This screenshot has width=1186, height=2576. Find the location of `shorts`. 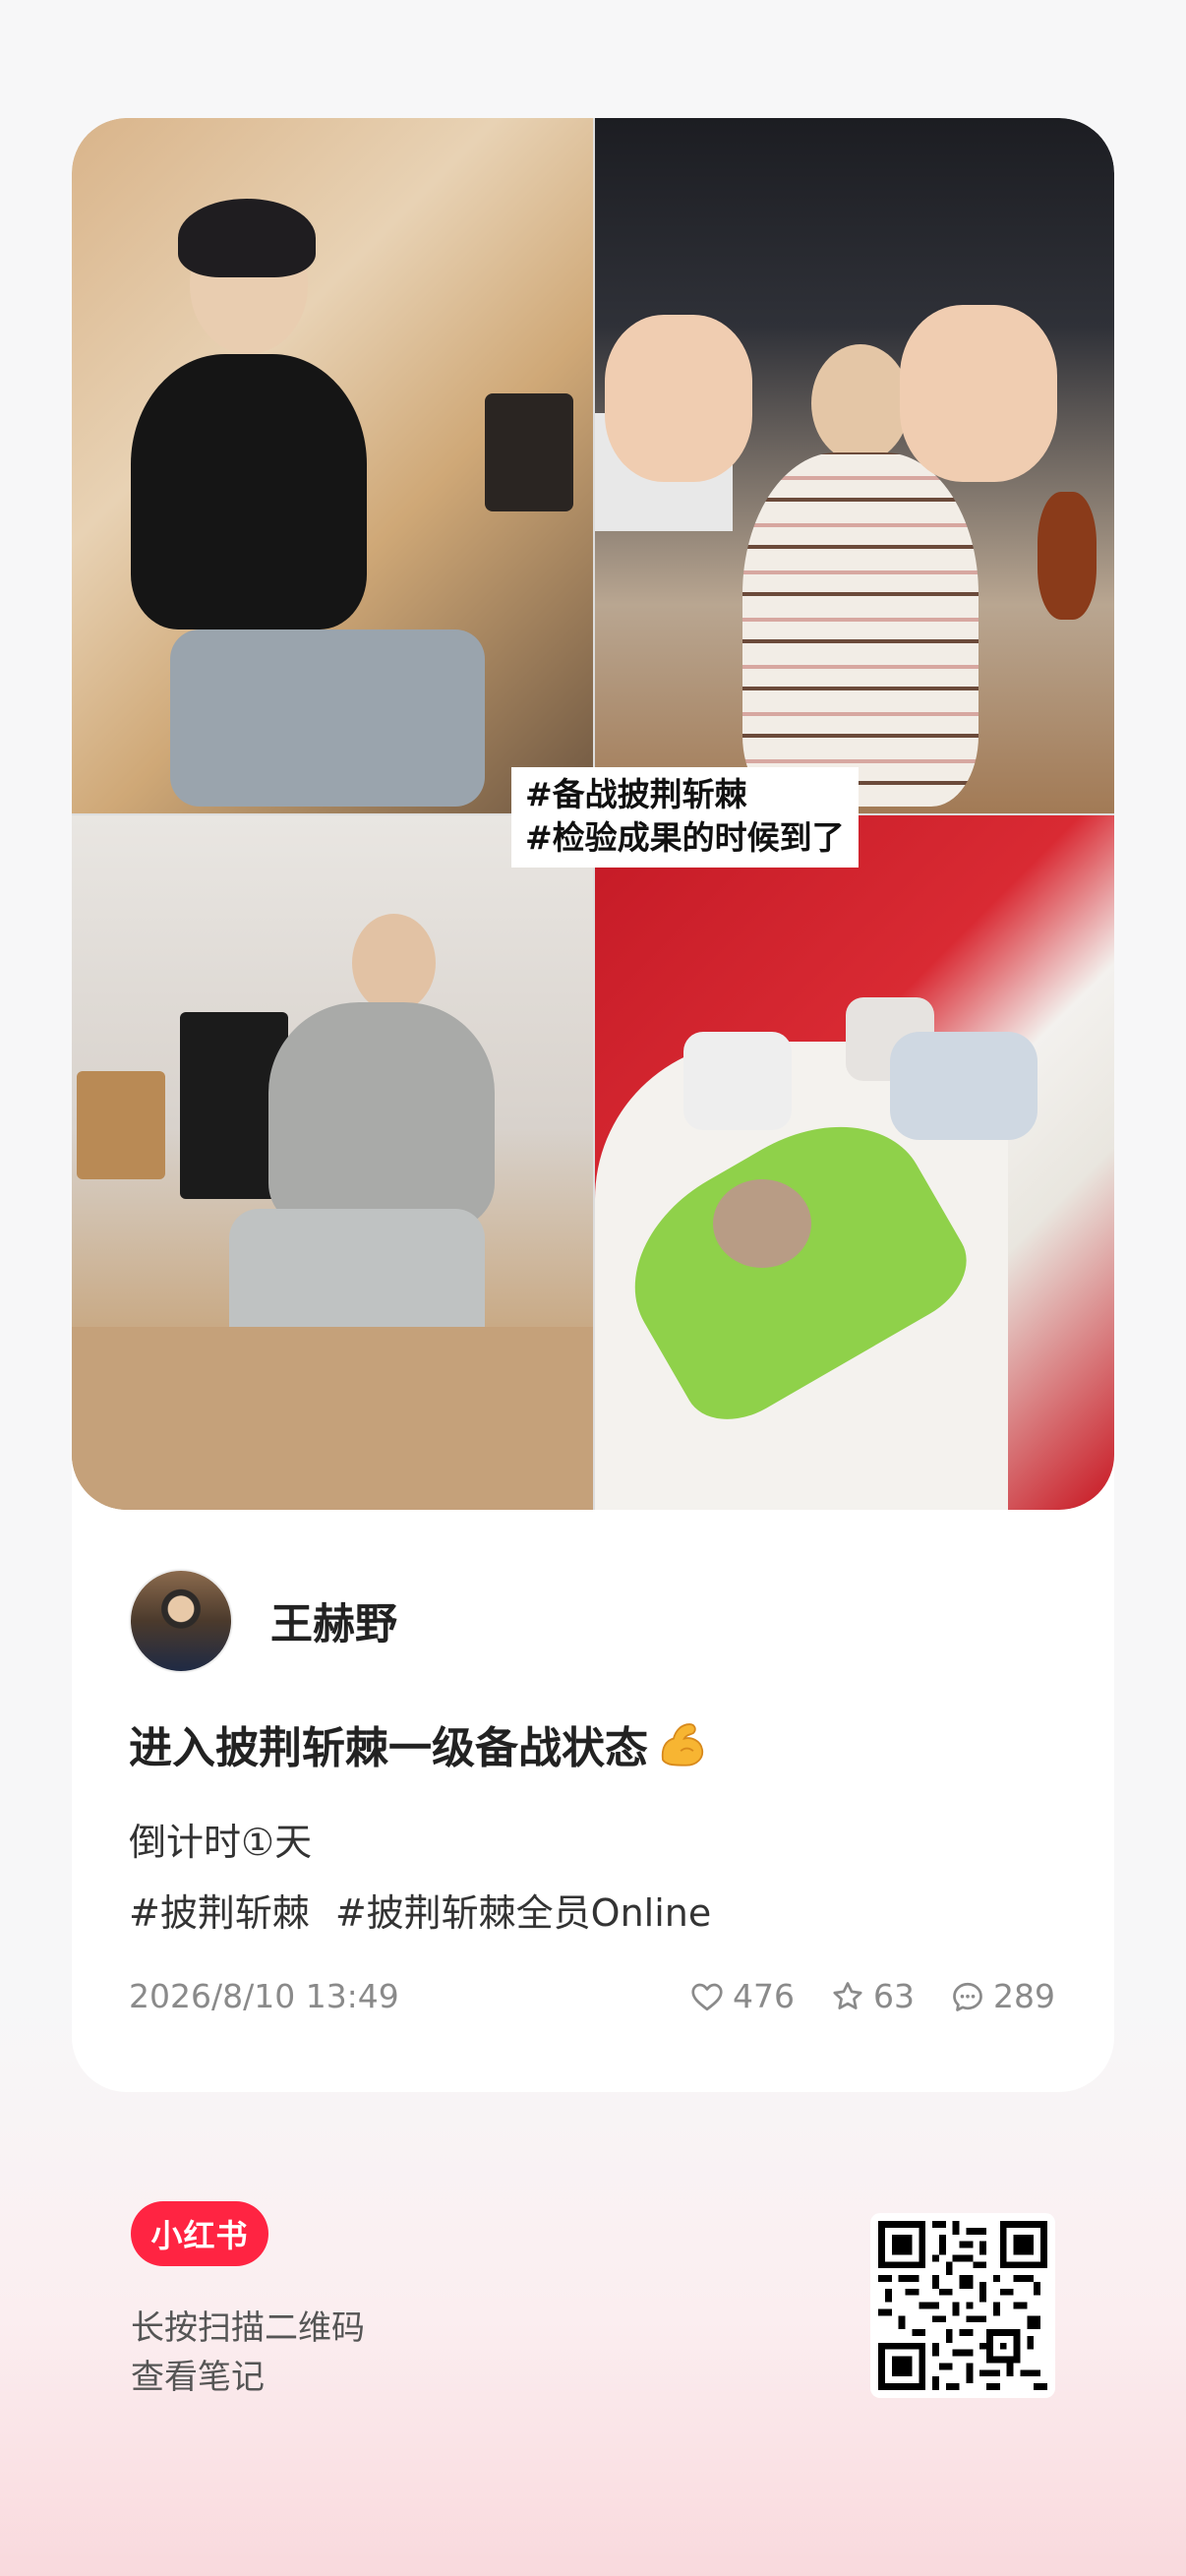

shorts is located at coordinates (964, 1086).